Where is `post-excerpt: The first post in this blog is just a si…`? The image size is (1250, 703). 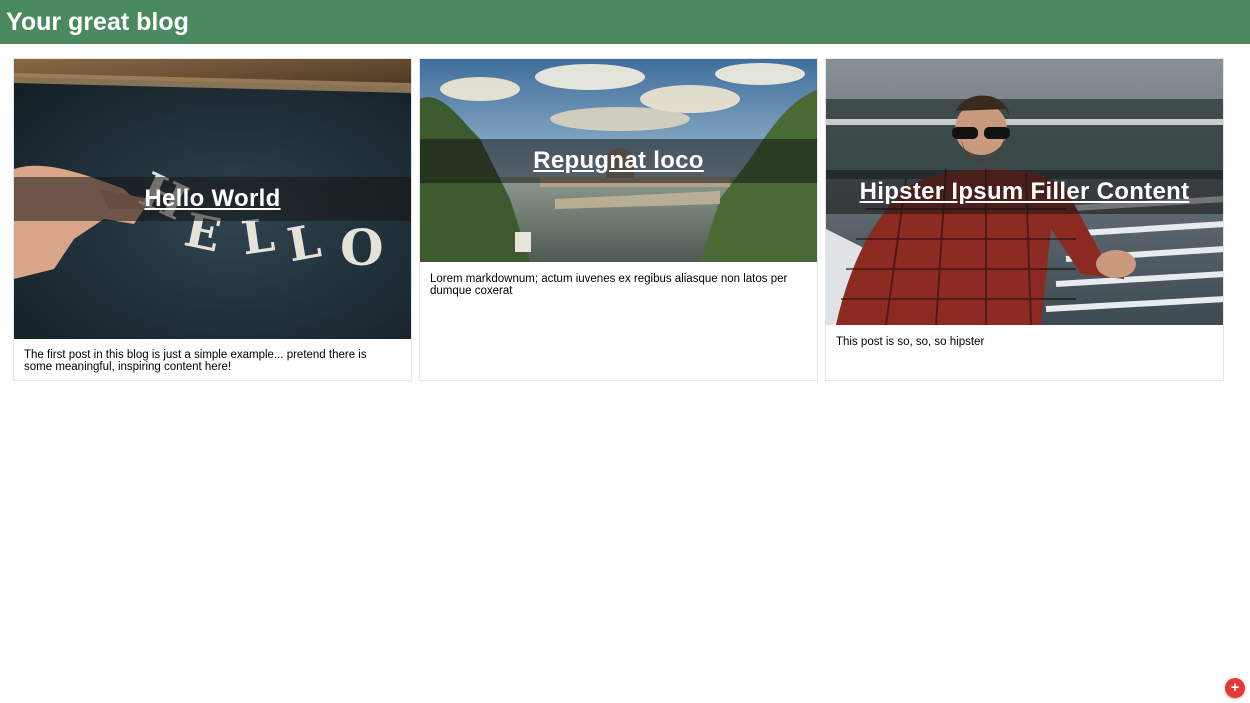 post-excerpt: The first post in this blog is just a si… is located at coordinates (195, 361).